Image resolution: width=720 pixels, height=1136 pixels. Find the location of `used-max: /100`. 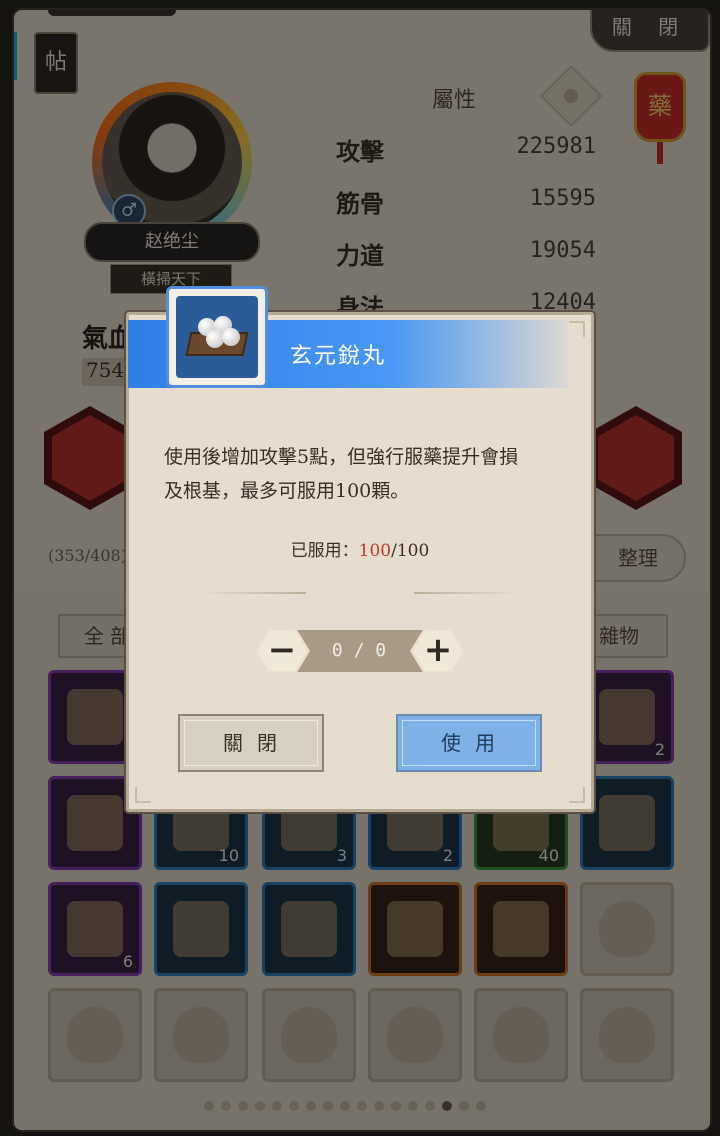

used-max: /100 is located at coordinates (410, 551).